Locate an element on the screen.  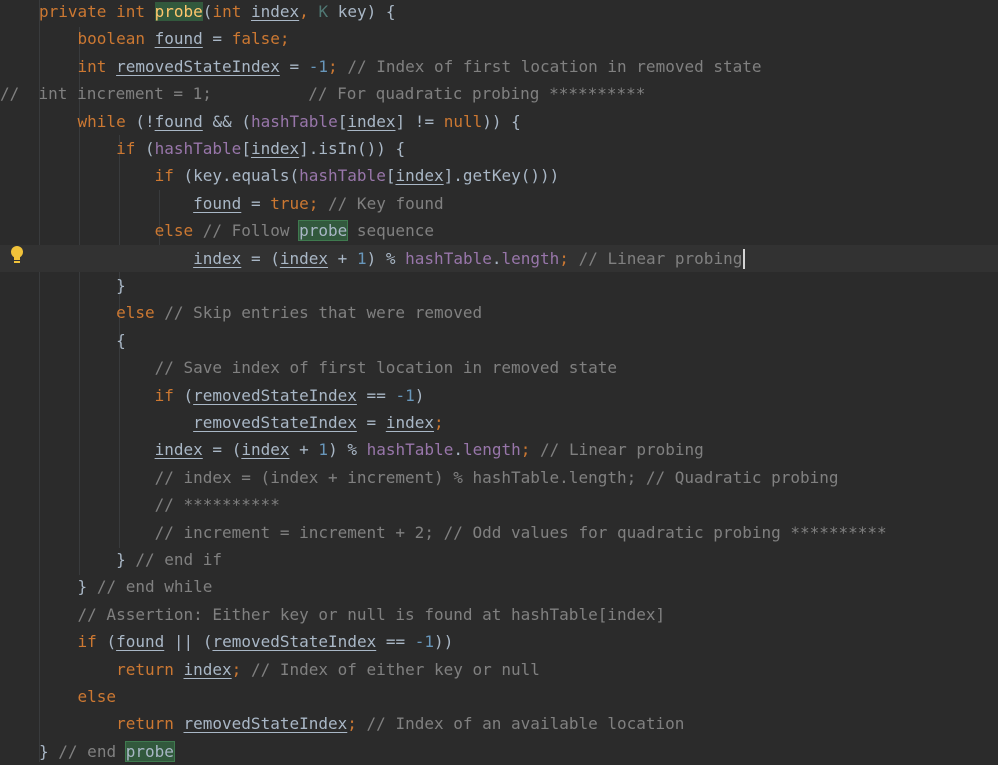
code-line: } is located at coordinates (499, 285).